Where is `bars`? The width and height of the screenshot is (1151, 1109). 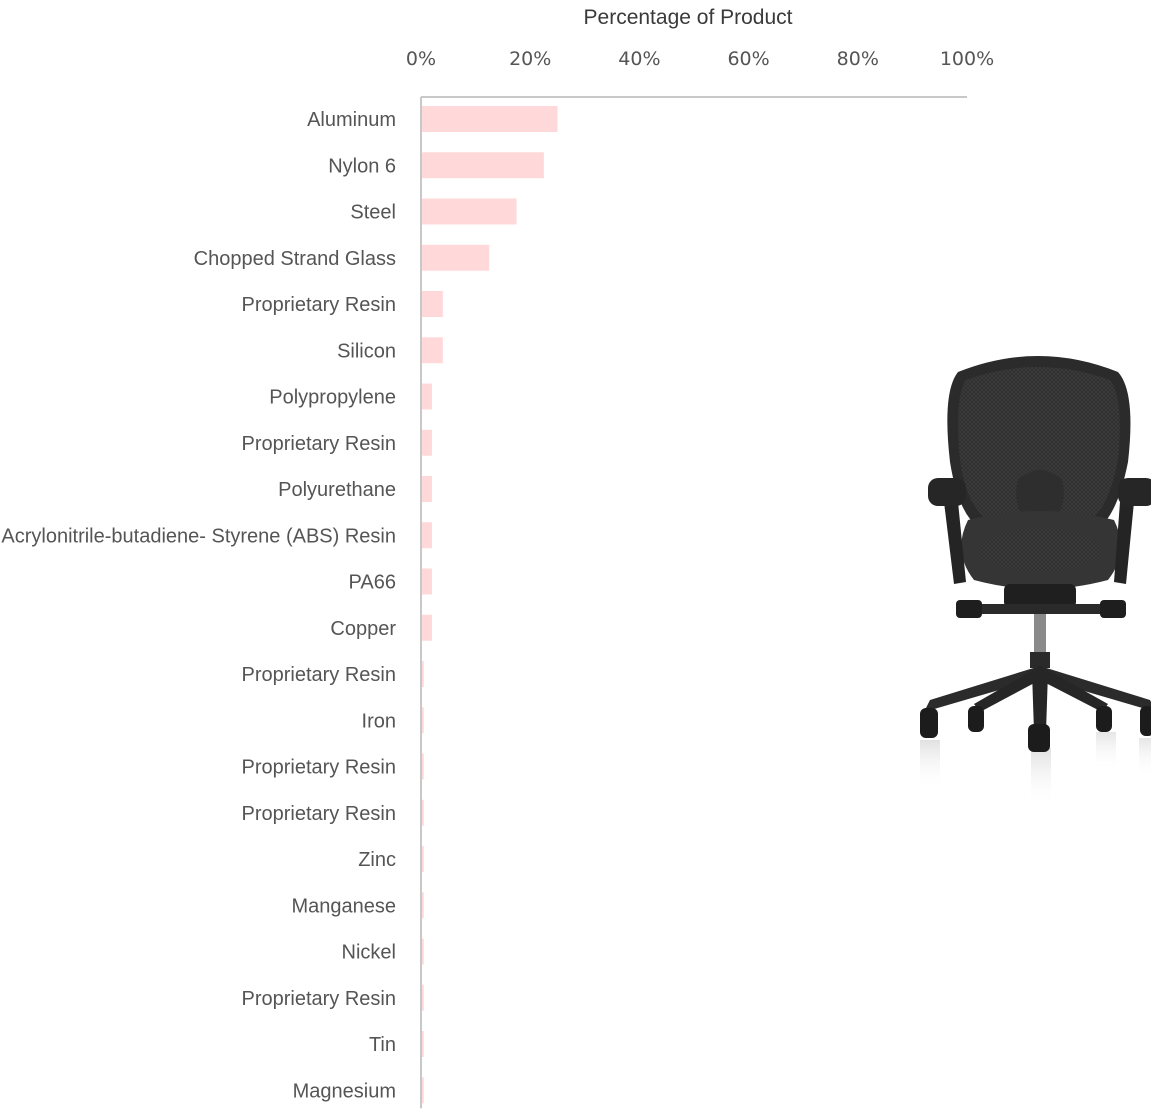
bars is located at coordinates (490, 605).